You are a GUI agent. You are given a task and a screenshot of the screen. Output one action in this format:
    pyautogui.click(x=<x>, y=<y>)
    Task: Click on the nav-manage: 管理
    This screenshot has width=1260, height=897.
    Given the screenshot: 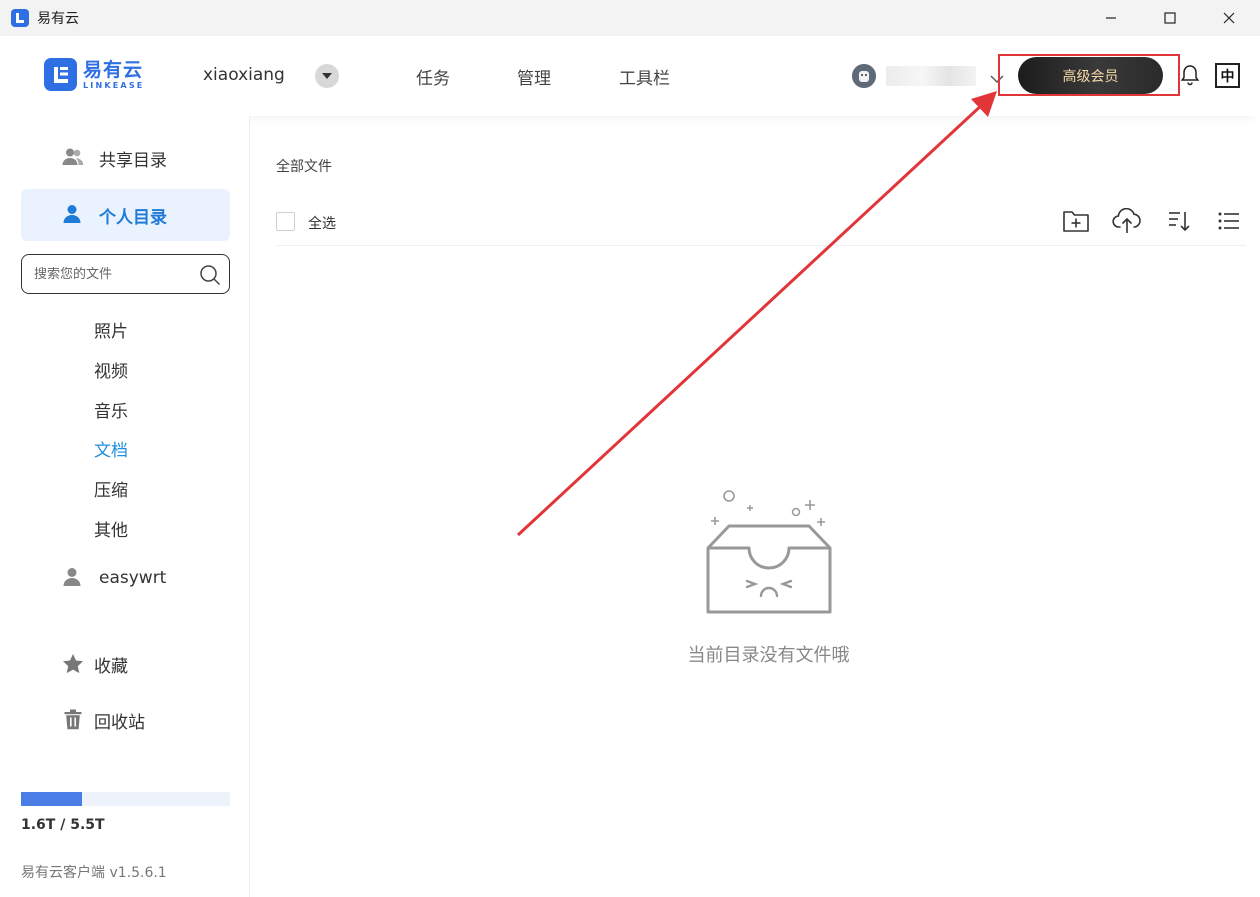 What is the action you would take?
    pyautogui.click(x=534, y=76)
    